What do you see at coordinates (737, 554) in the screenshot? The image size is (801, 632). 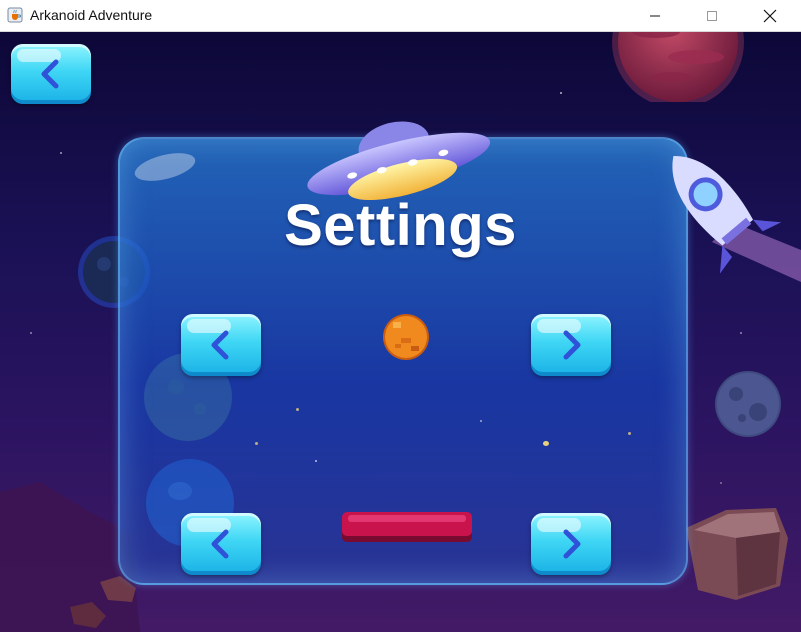 I see `rock-right-decoration` at bounding box center [737, 554].